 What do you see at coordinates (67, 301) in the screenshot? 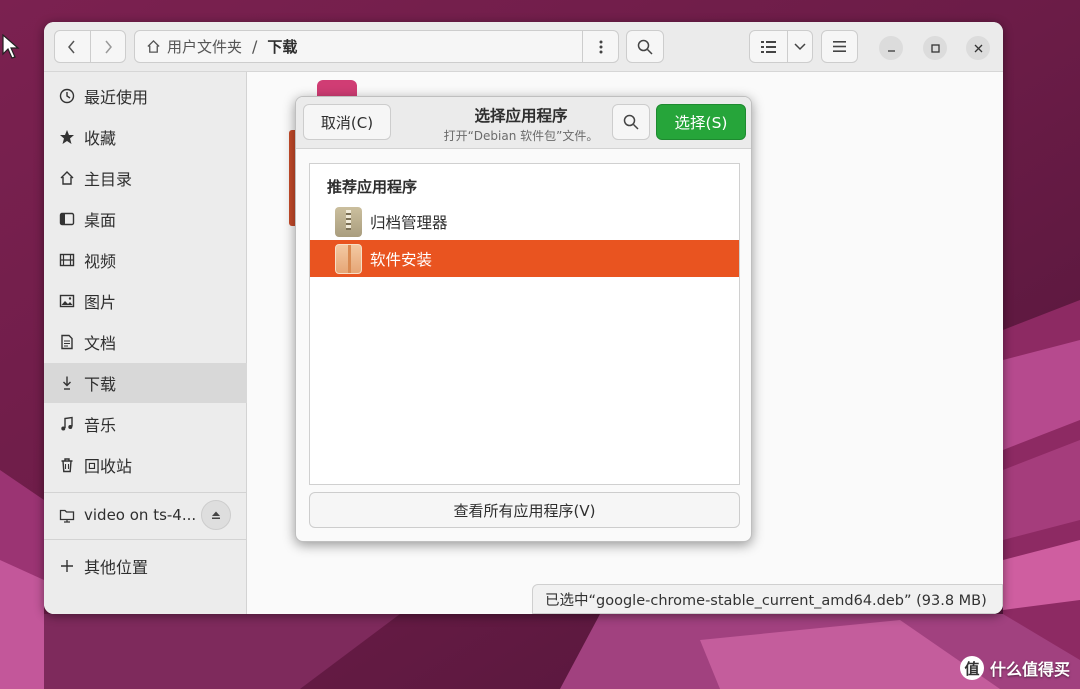
I see `image-icon` at bounding box center [67, 301].